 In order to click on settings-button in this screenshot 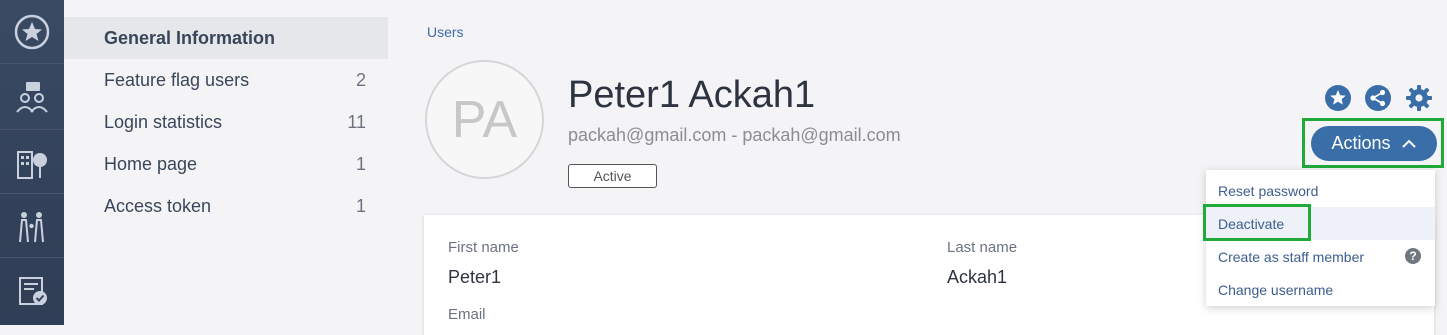, I will do `click(1419, 98)`.